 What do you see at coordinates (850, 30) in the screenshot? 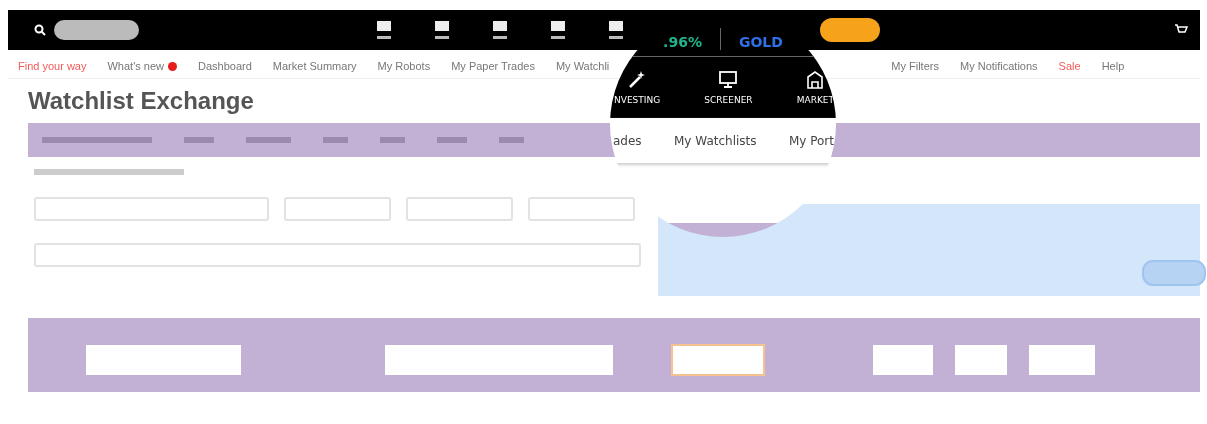
I see `upgrade-button` at bounding box center [850, 30].